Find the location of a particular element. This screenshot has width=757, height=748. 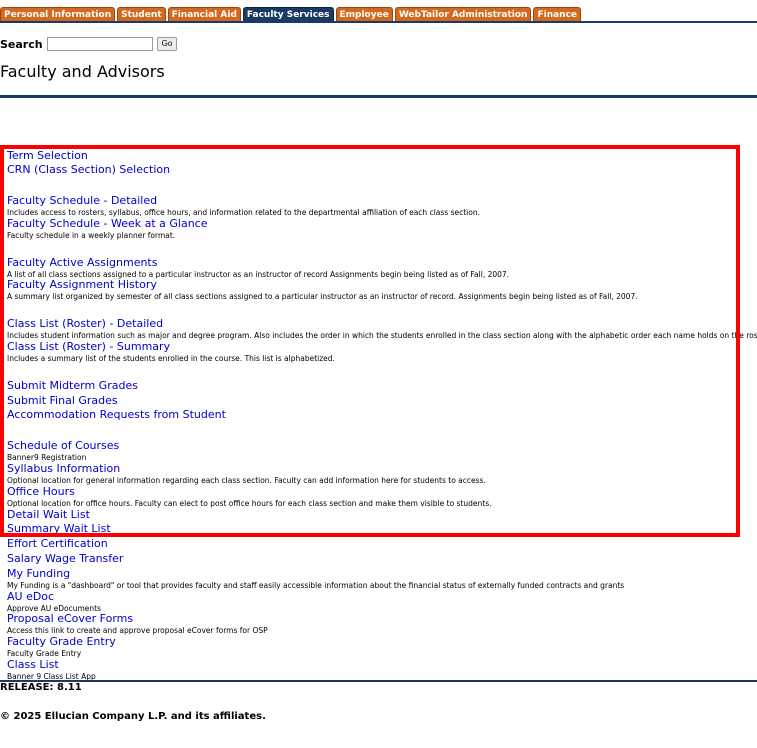

menu-item: AU eDoc Approve AU eDocuments is located at coordinates (54, 601).